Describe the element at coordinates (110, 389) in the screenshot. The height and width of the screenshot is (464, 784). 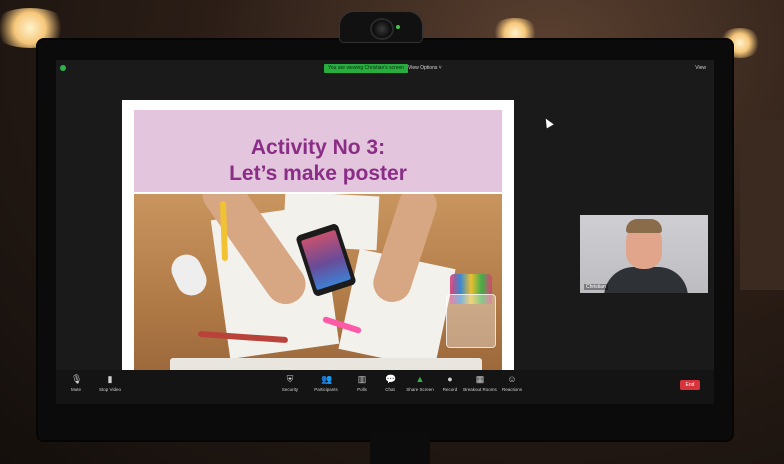
I see `stop-video-label: Stop Video` at that location.